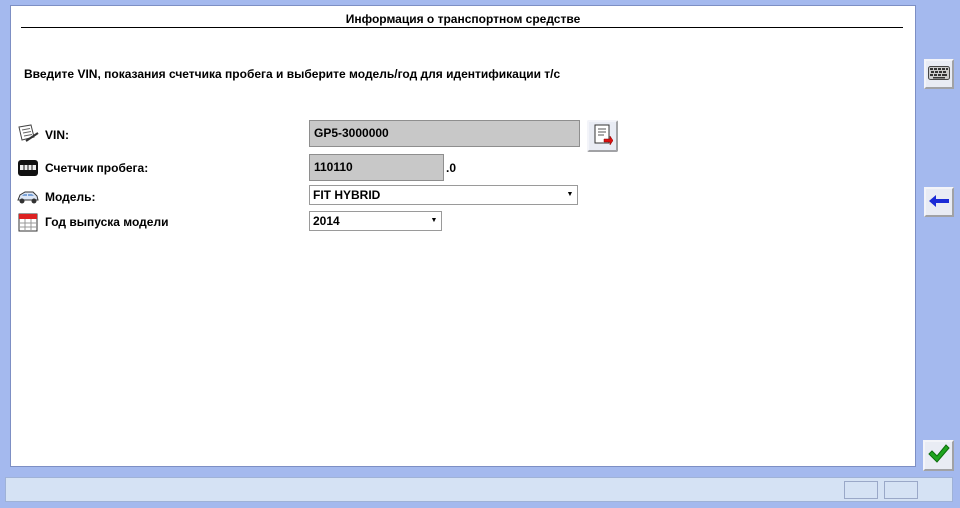 Image resolution: width=960 pixels, height=508 pixels. I want to click on checkmark-icon, so click(938, 455).